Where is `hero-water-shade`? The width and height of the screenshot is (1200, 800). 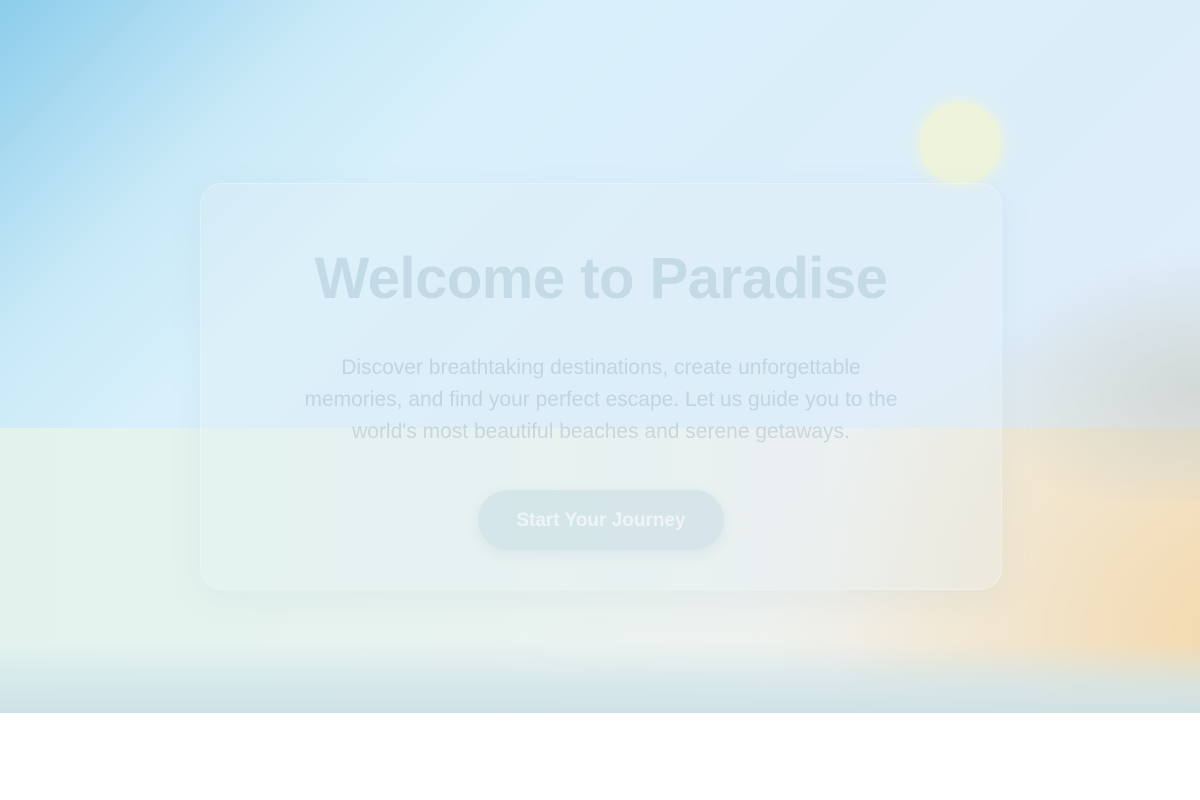
hero-water-shade is located at coordinates (600, 678).